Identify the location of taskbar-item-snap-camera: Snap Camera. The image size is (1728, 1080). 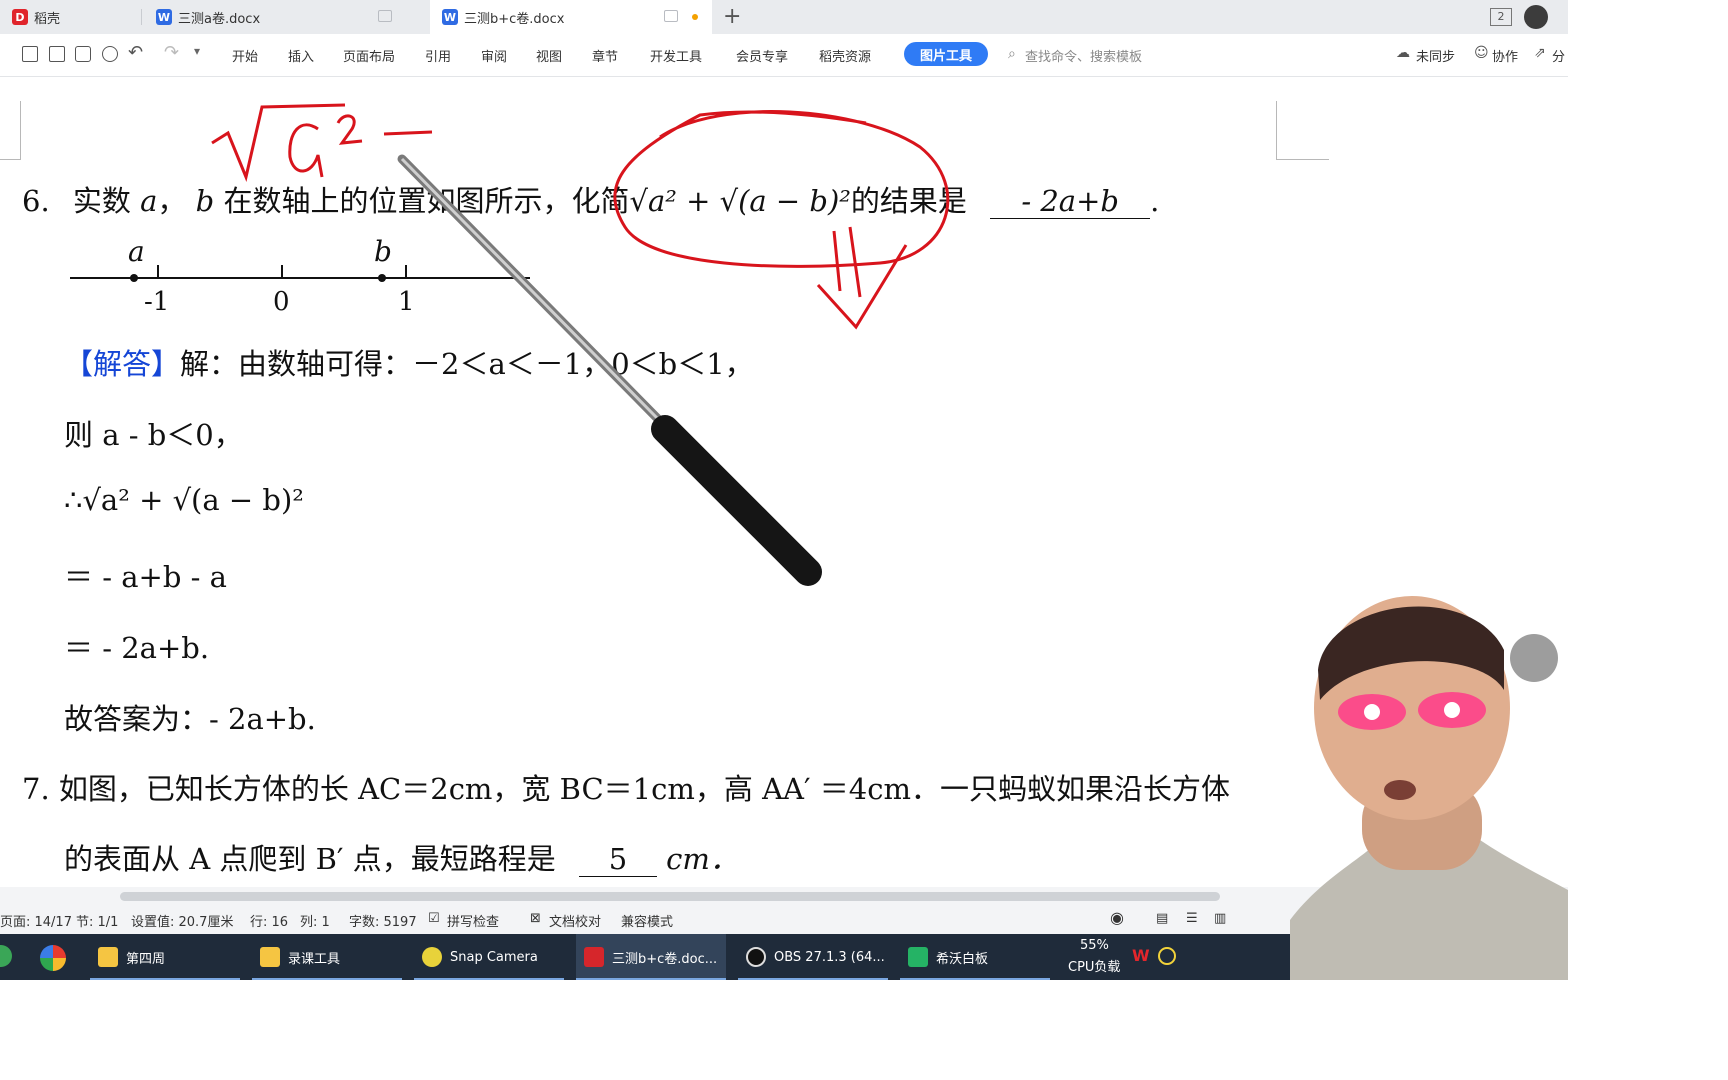
(489, 957).